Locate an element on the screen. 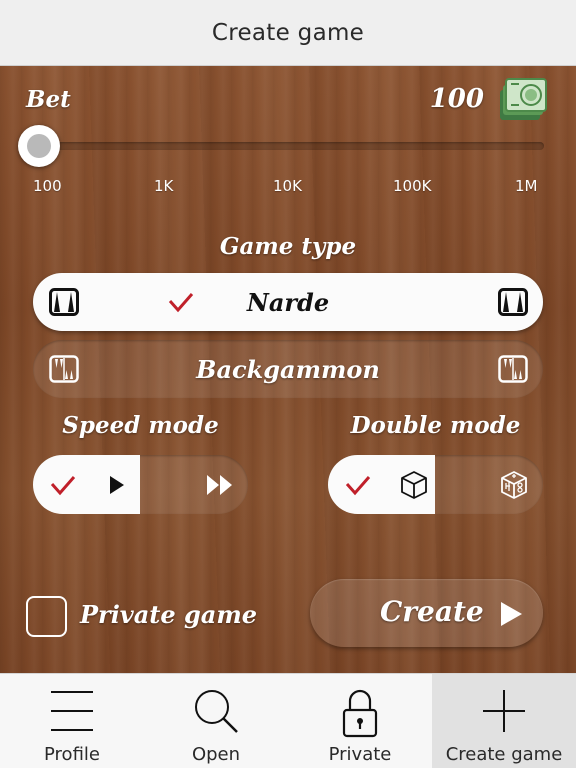 The height and width of the screenshot is (768, 576). game-type-backgammon-option: Backgammon is located at coordinates (288, 369).